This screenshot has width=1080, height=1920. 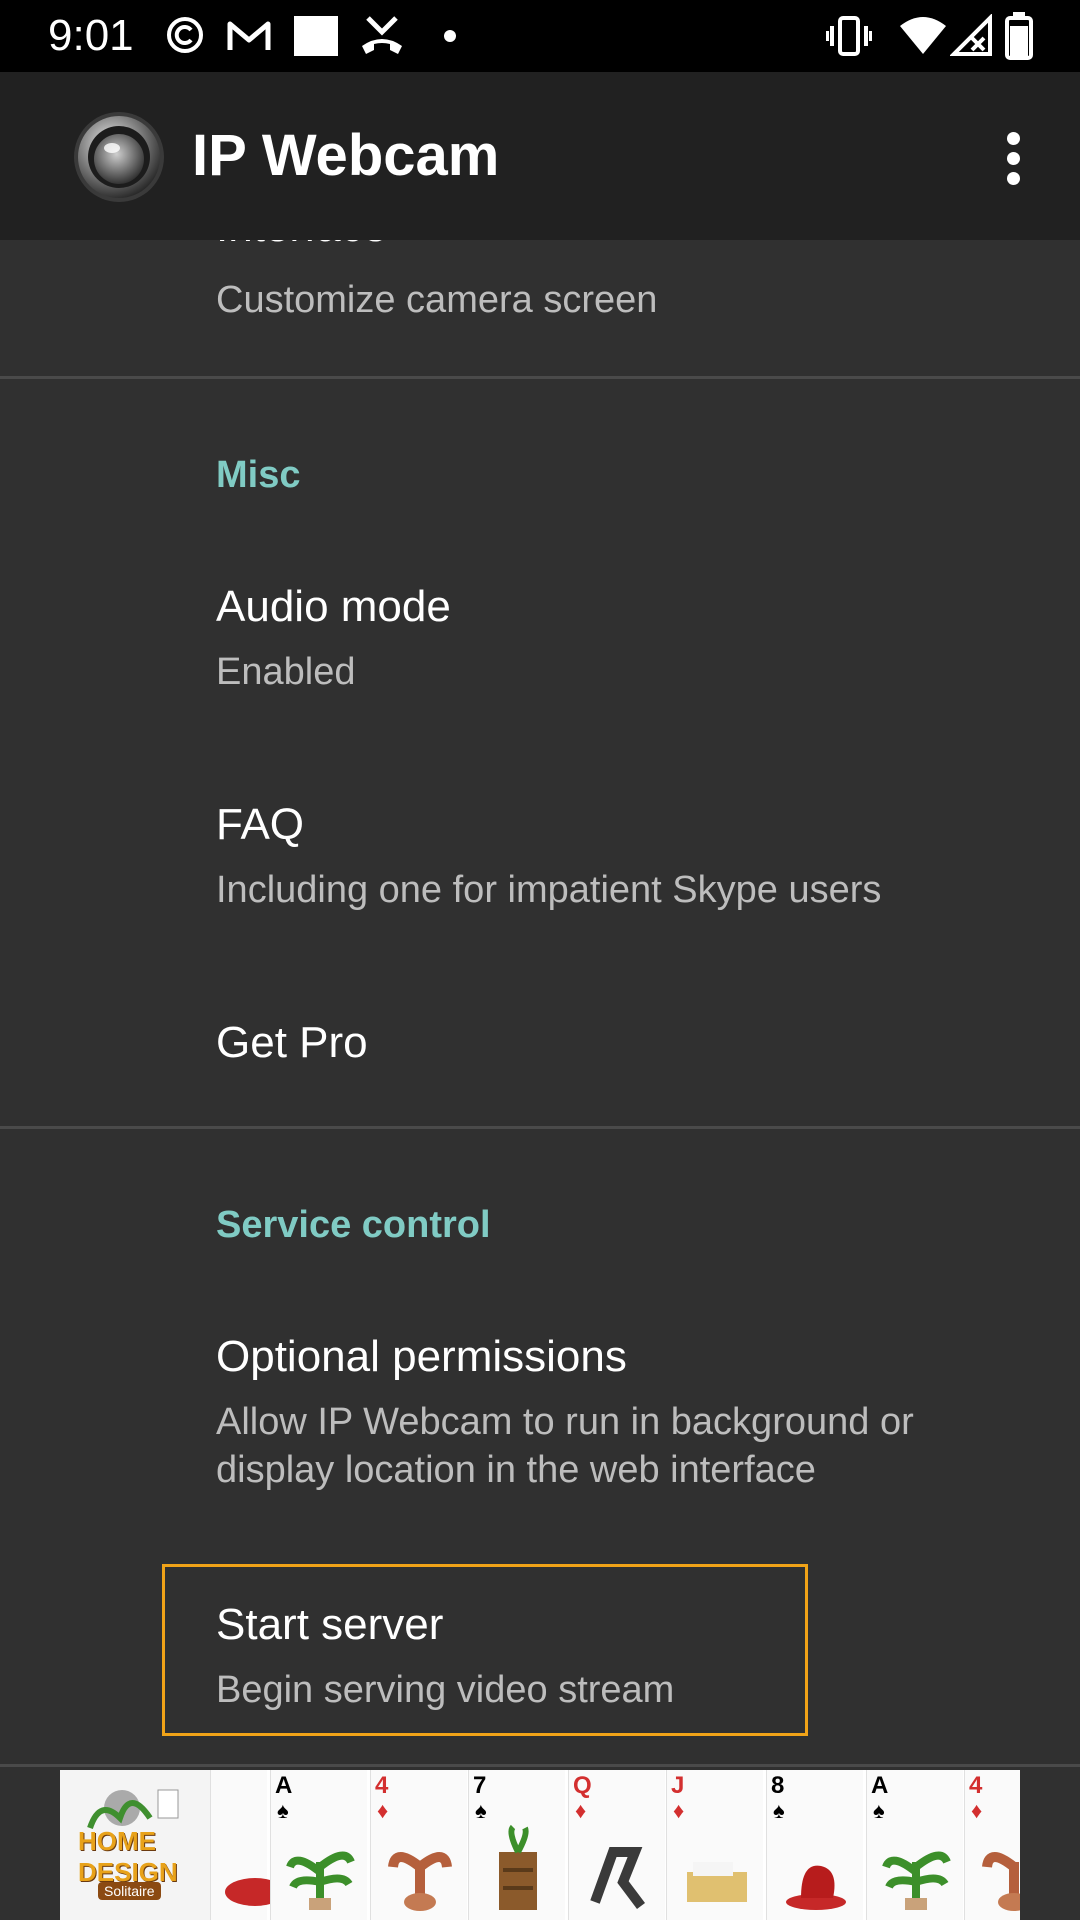 I want to click on more-notifications-dot-icon, so click(x=450, y=36).